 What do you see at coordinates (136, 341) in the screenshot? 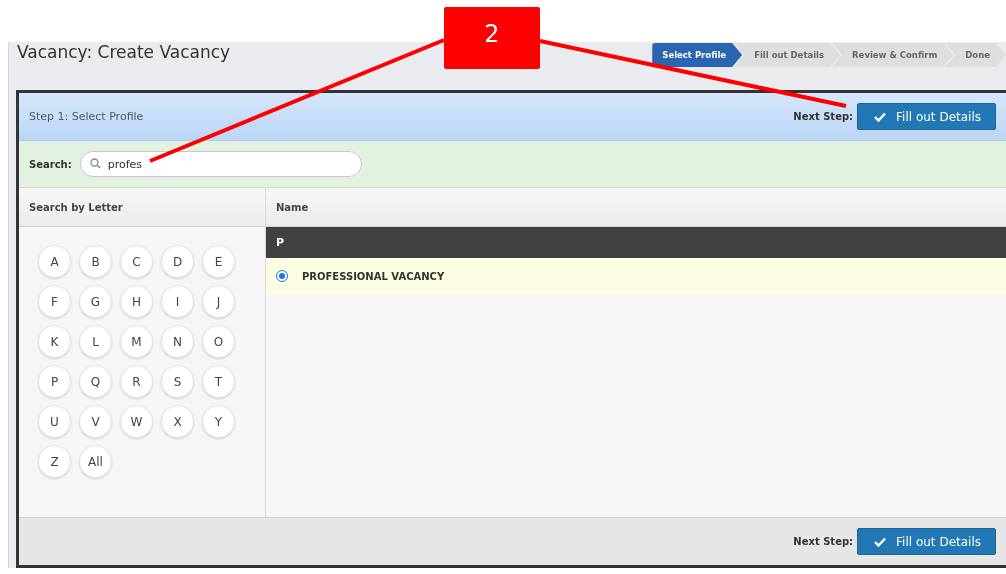
I see `letter-filter-button: M` at bounding box center [136, 341].